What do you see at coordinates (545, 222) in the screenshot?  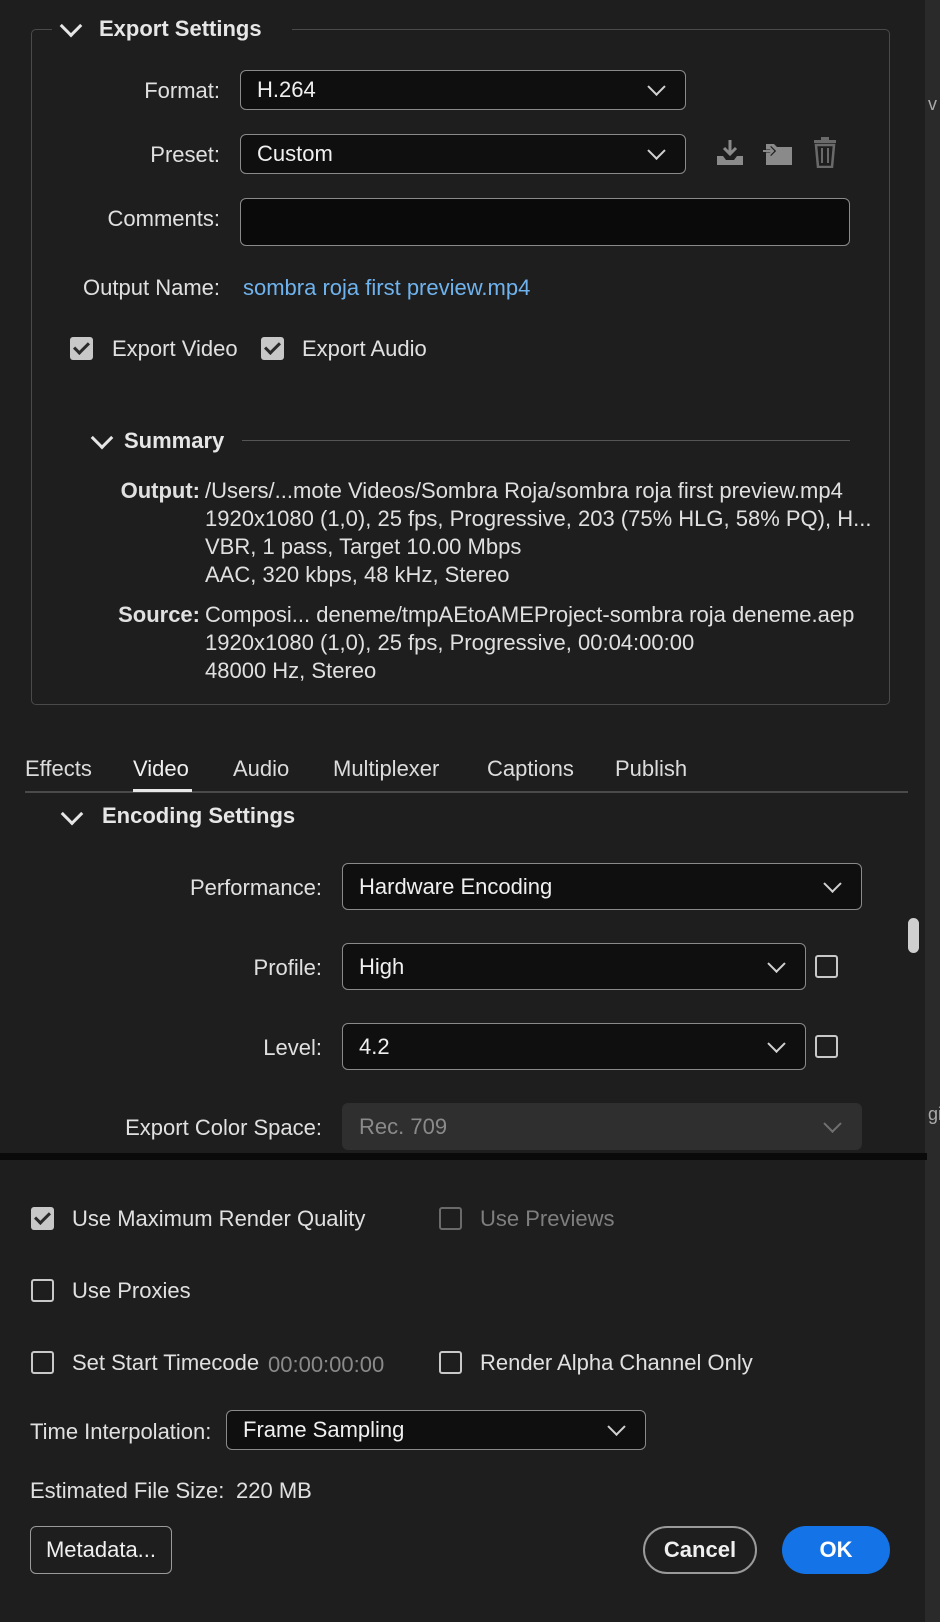 I see `comments-field` at bounding box center [545, 222].